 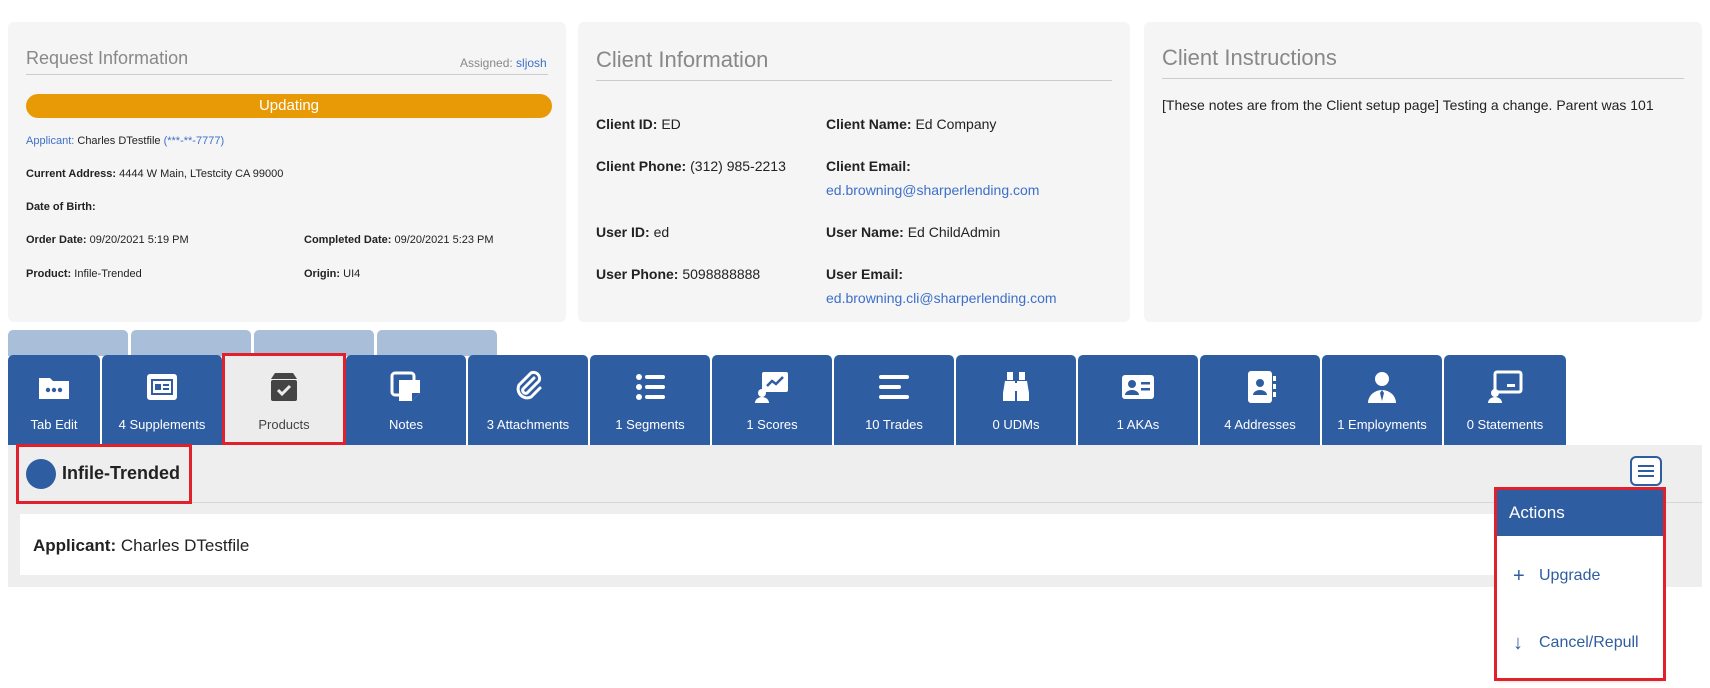 I want to click on client-info-title: Client Information, so click(x=682, y=59).